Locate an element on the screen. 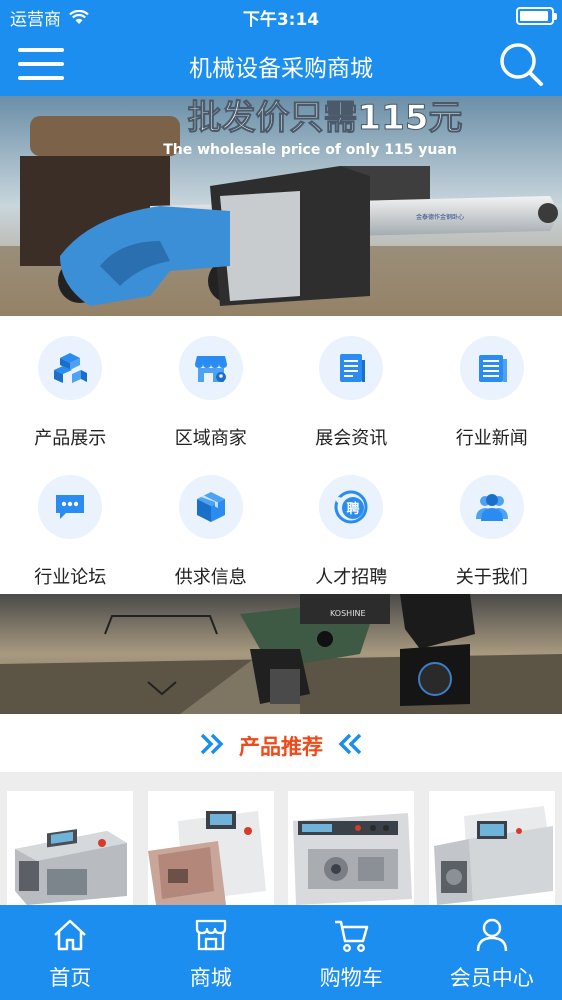  store-icon is located at coordinates (210, 935).